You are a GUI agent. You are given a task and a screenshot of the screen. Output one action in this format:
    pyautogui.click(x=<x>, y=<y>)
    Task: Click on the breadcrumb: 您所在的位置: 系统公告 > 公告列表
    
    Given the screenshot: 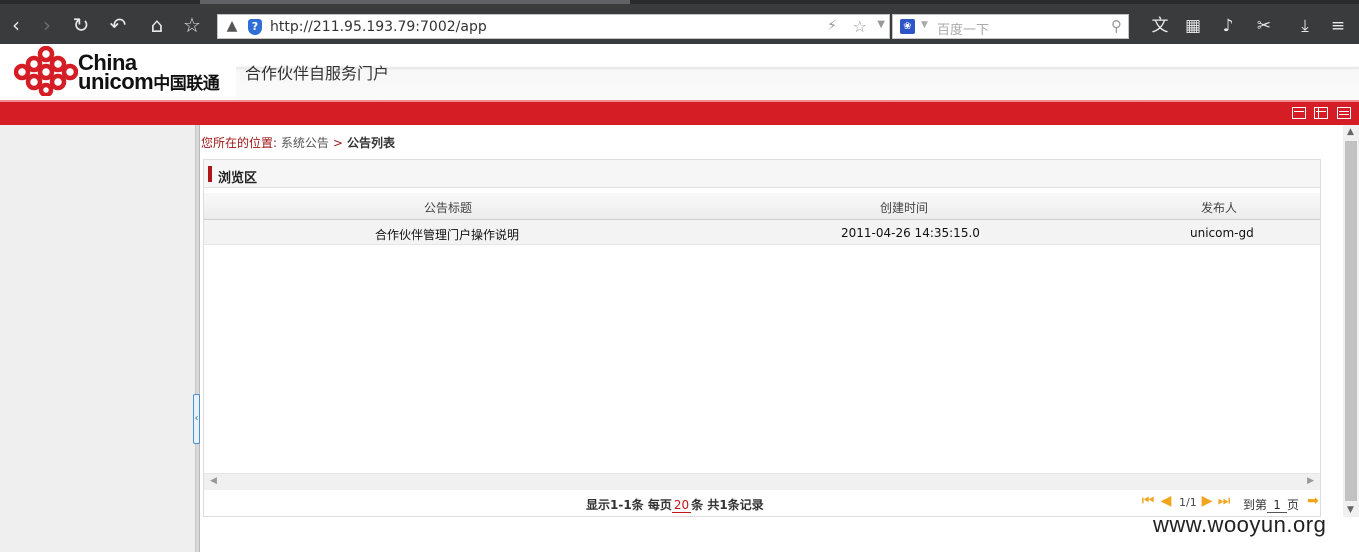 What is the action you would take?
    pyautogui.click(x=298, y=142)
    